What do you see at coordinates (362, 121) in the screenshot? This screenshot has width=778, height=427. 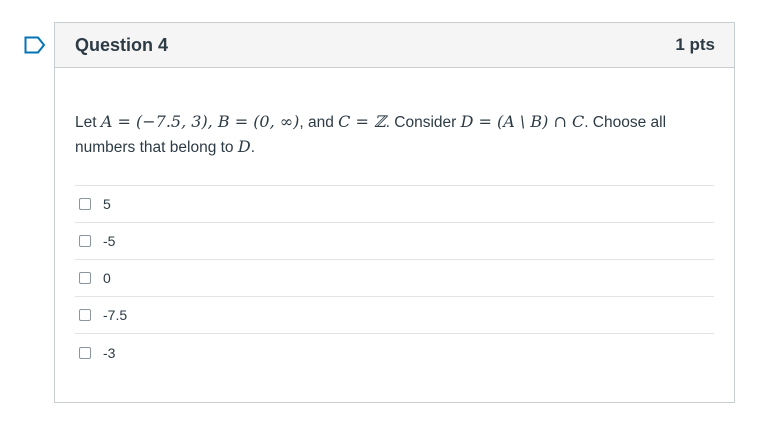 I see `math-set-c: C = ℤ` at bounding box center [362, 121].